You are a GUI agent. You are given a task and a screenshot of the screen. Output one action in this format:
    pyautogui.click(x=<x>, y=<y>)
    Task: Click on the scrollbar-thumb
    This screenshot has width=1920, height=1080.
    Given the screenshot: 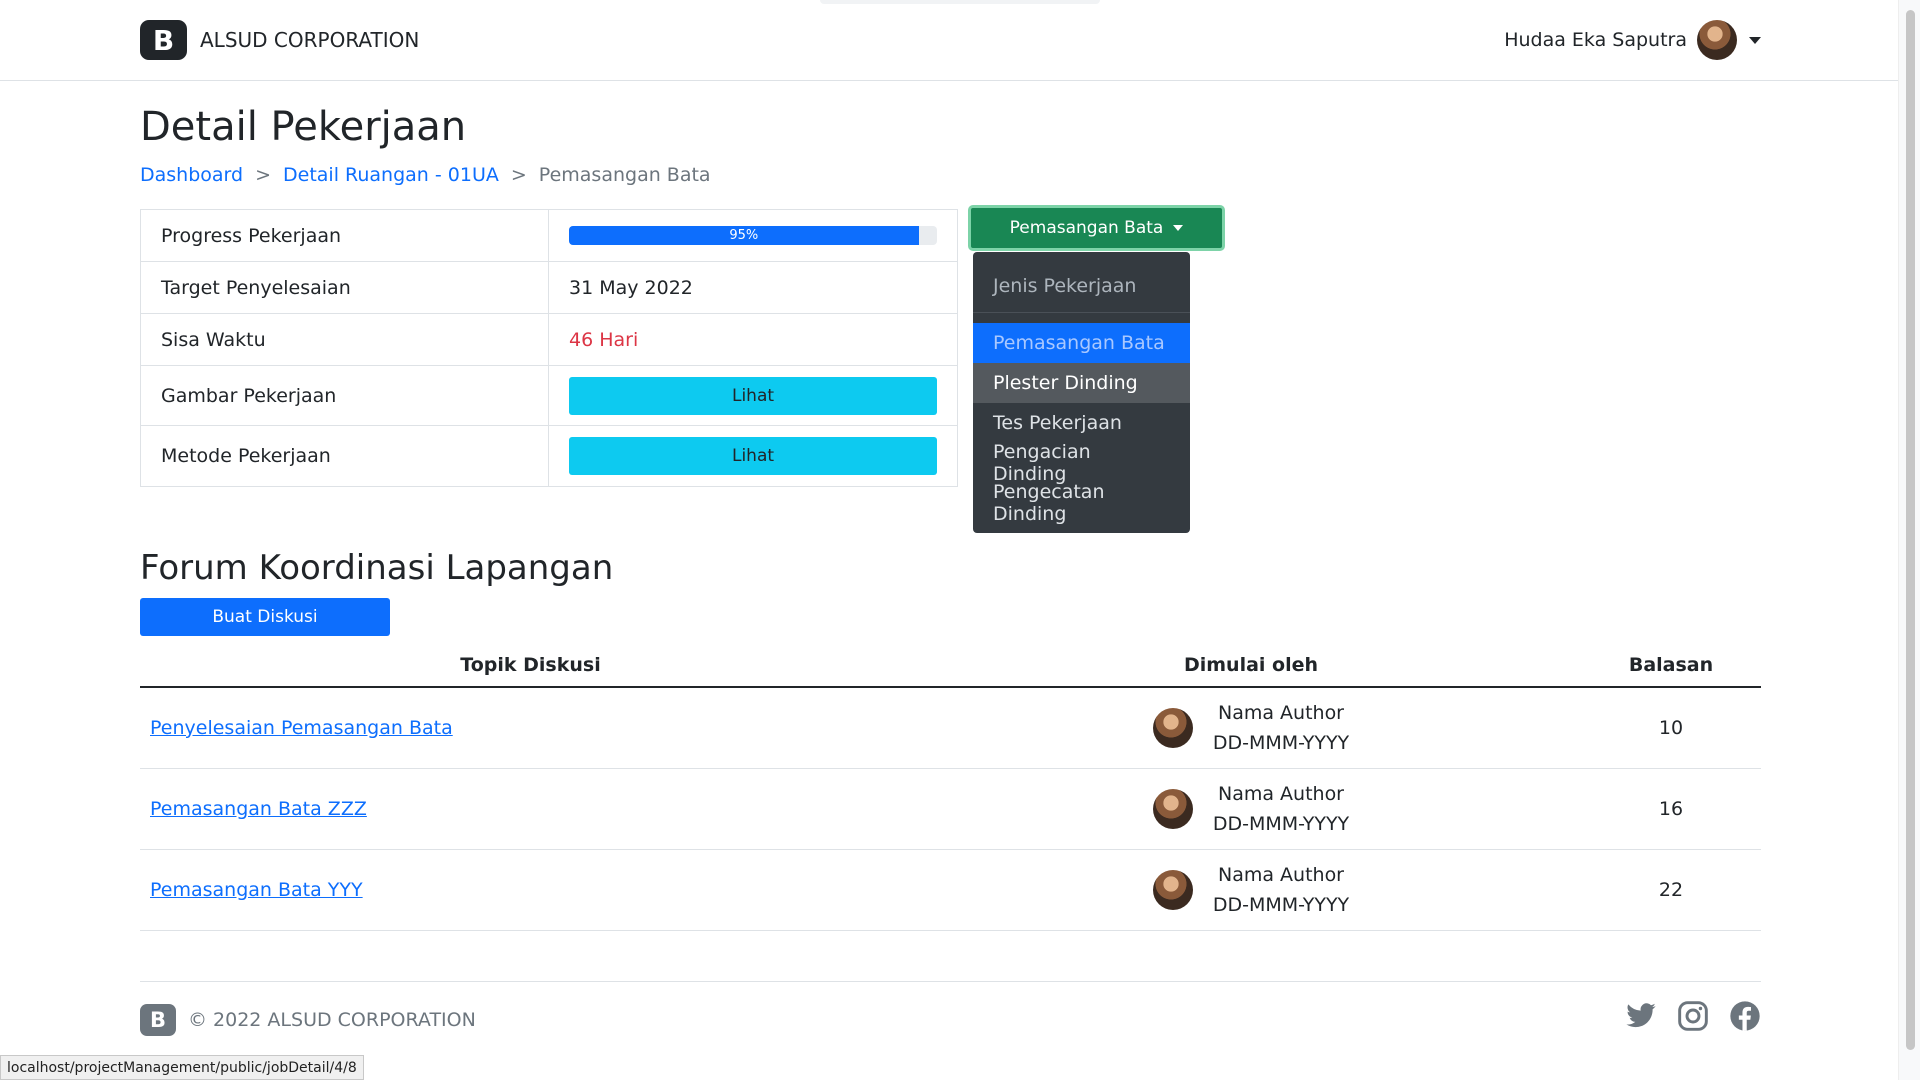 What is the action you would take?
    pyautogui.click(x=1910, y=530)
    